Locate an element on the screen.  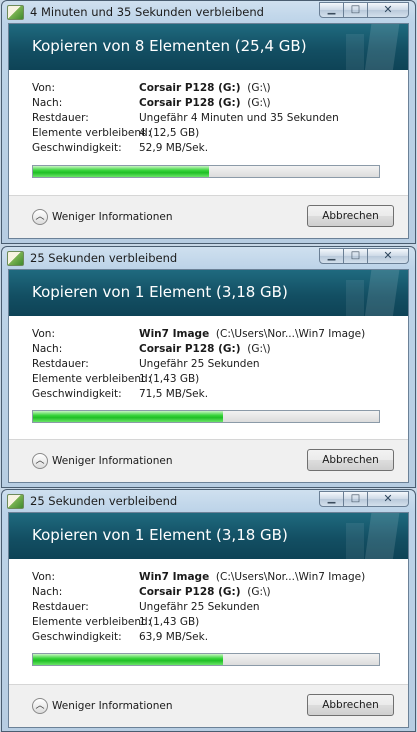
row-from: Von: Corsair P128 (G:) (G:\) is located at coordinates (216, 88).